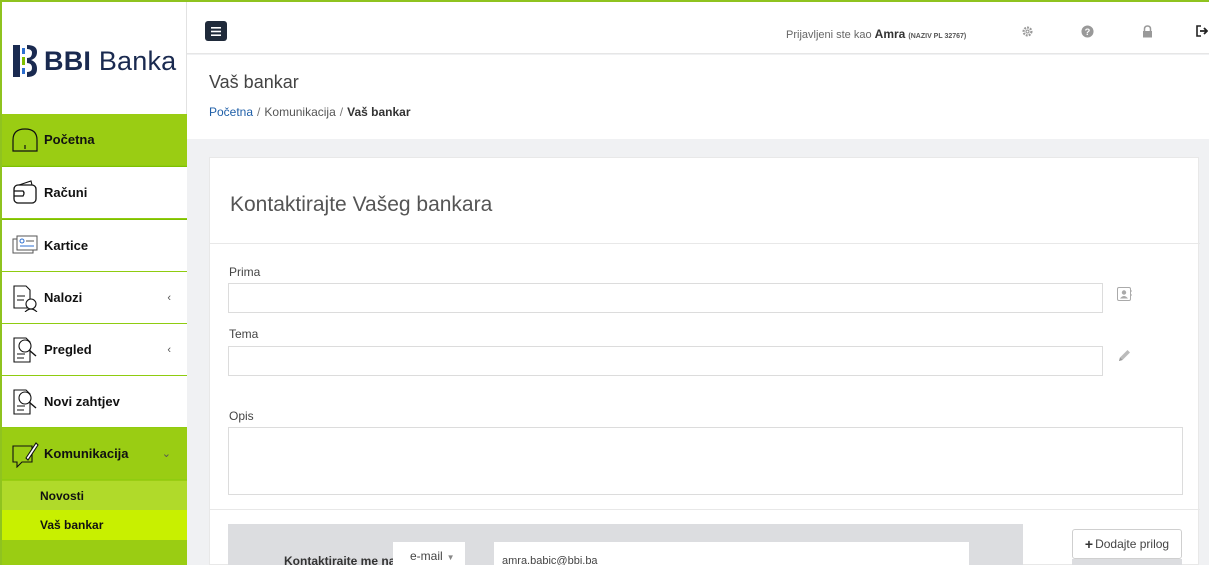  I want to click on breadcrumb: Početna / Komunikacija / Vaš bankar, so click(309, 112).